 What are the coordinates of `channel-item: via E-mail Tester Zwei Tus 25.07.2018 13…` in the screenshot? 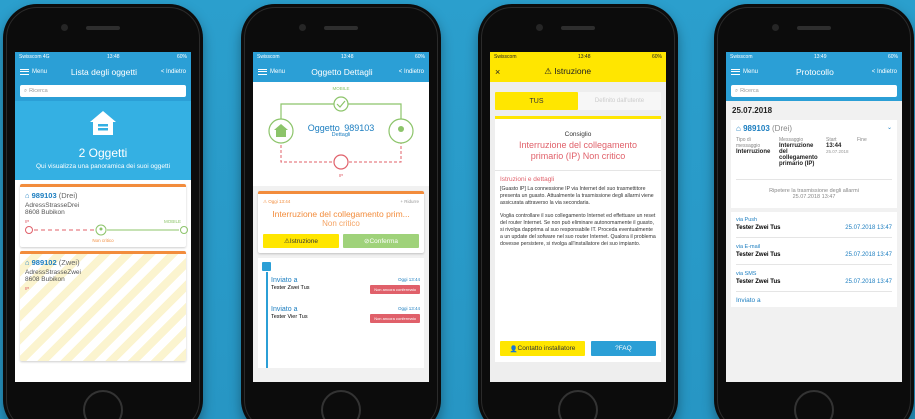 It's located at (814, 251).